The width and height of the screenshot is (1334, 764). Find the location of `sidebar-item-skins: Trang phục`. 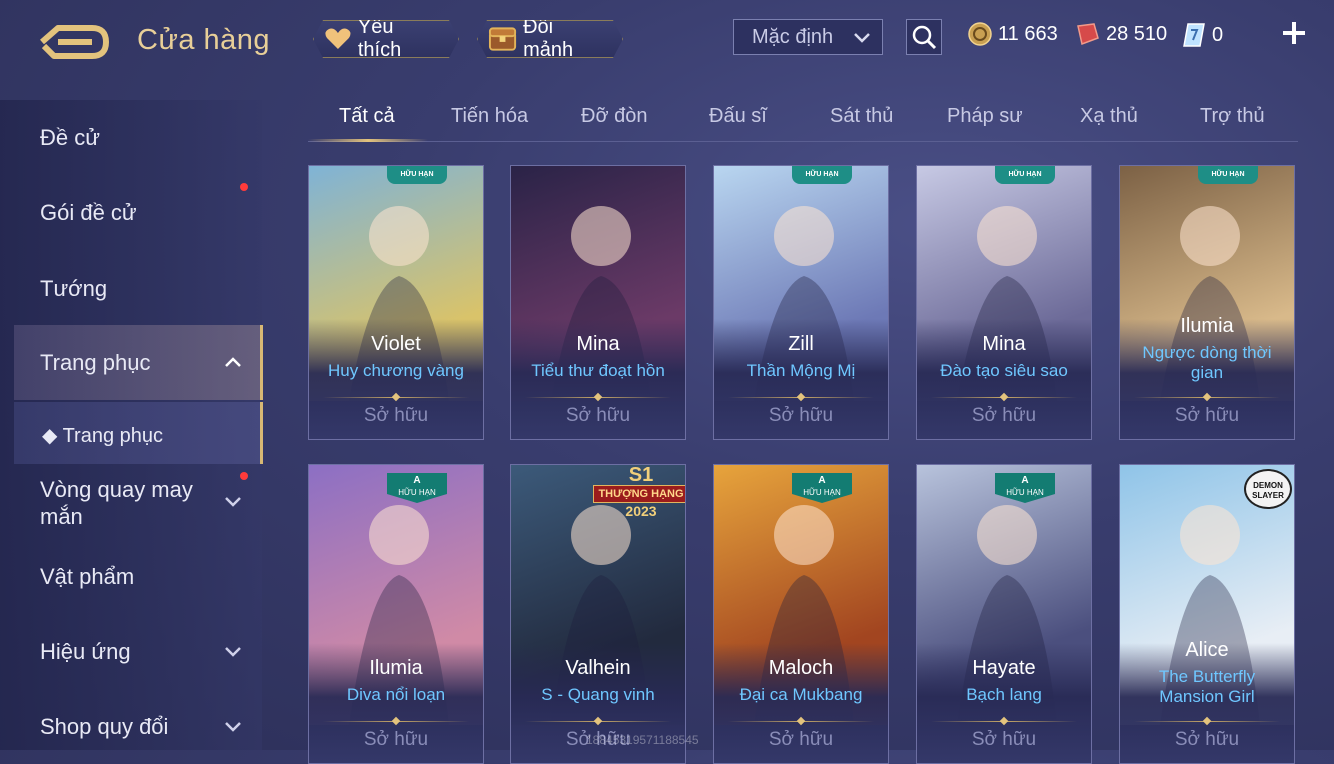

sidebar-item-skins: Trang phục is located at coordinates (95, 363).